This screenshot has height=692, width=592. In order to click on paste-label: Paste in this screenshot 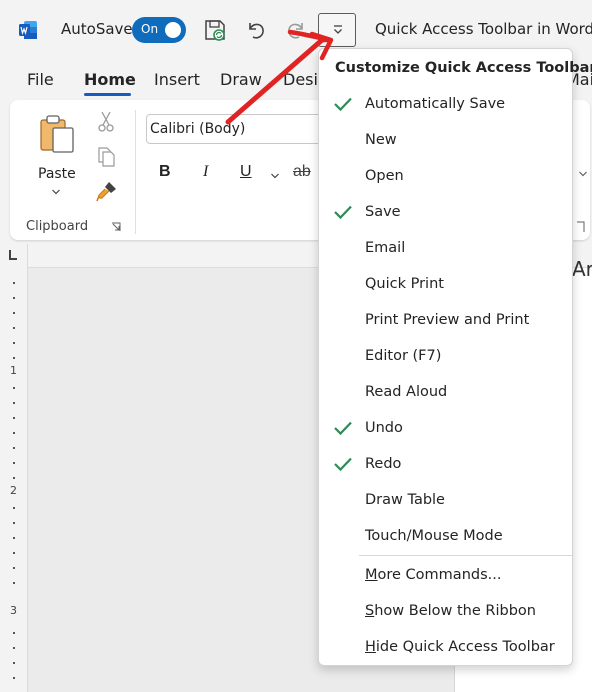, I will do `click(57, 174)`.